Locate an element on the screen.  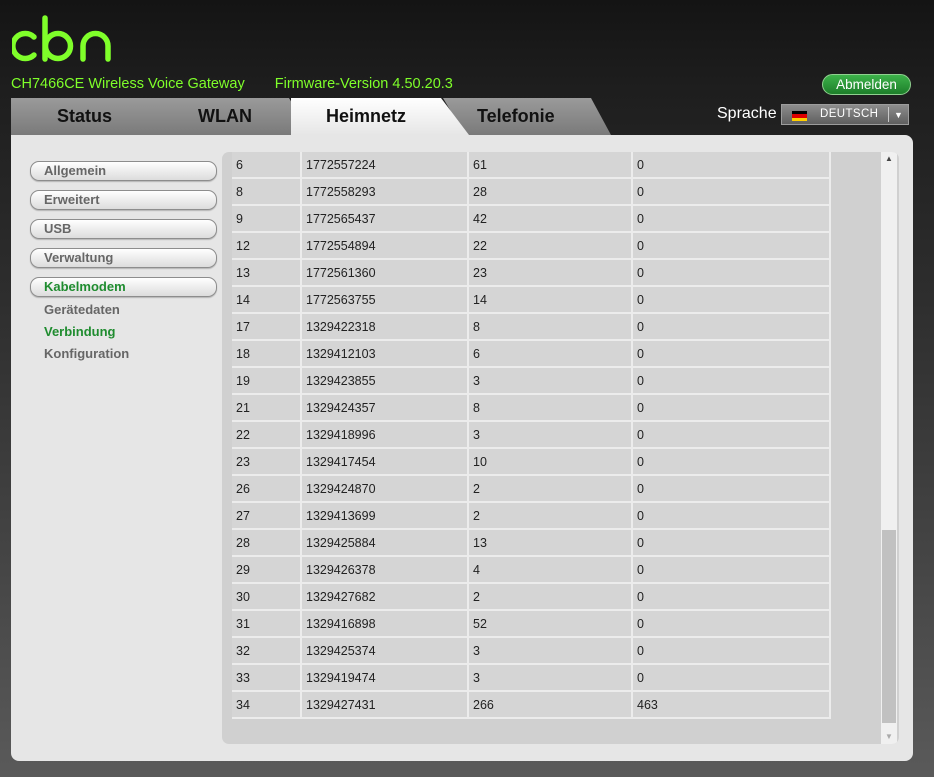
scroll-thumb is located at coordinates (889, 626).